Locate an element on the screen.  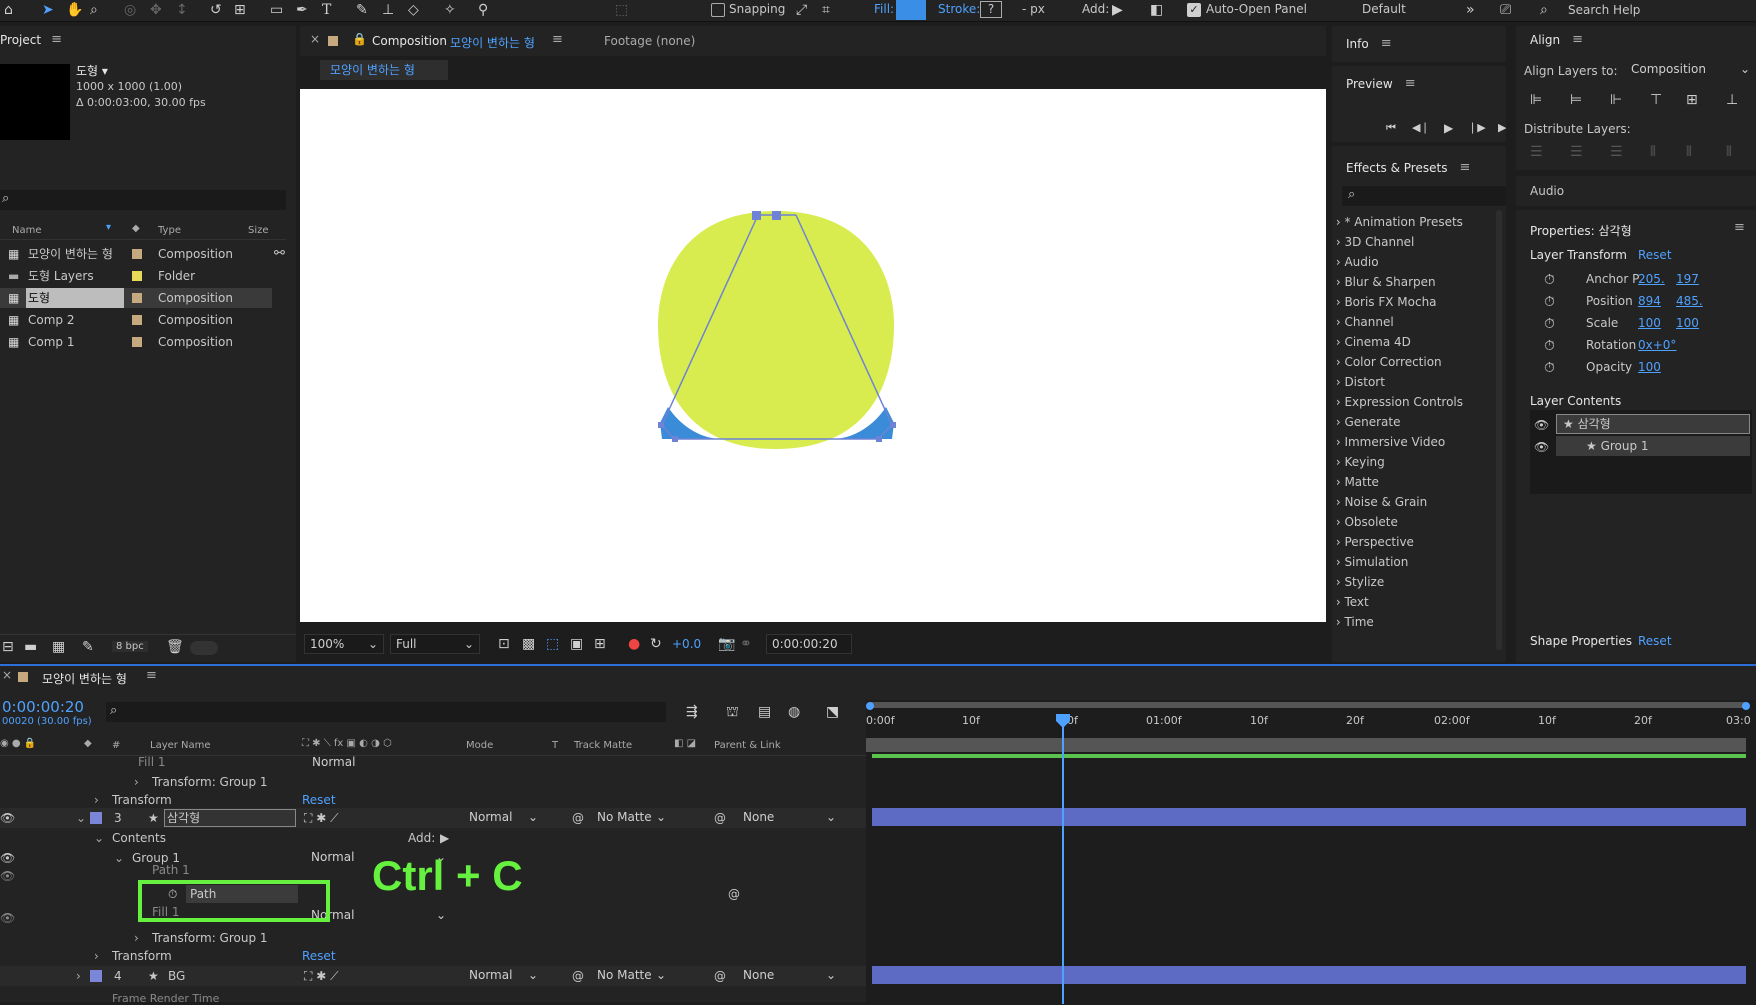
search-help-input: Search Help is located at coordinates (1604, 10).